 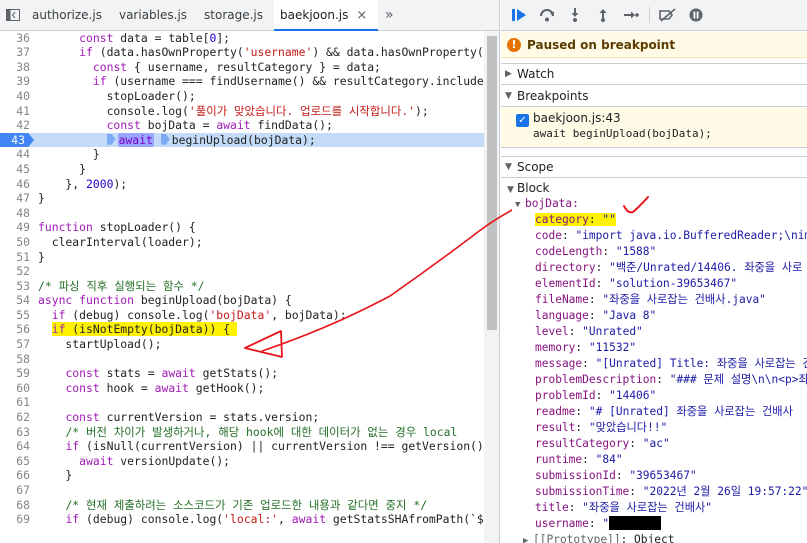 What do you see at coordinates (326, 15) in the screenshot?
I see `tab-baekjoon-js: baekjoon.js ×` at bounding box center [326, 15].